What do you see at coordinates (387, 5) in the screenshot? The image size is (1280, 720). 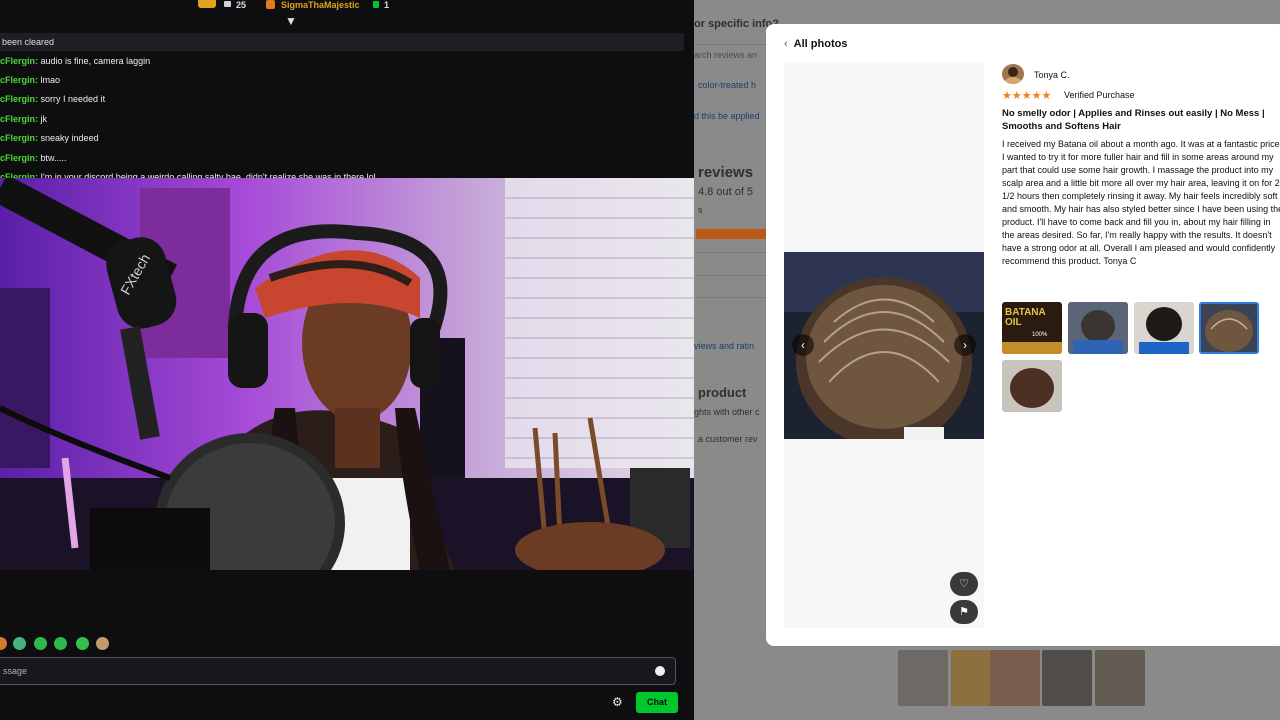 I see `bits-count: 1` at bounding box center [387, 5].